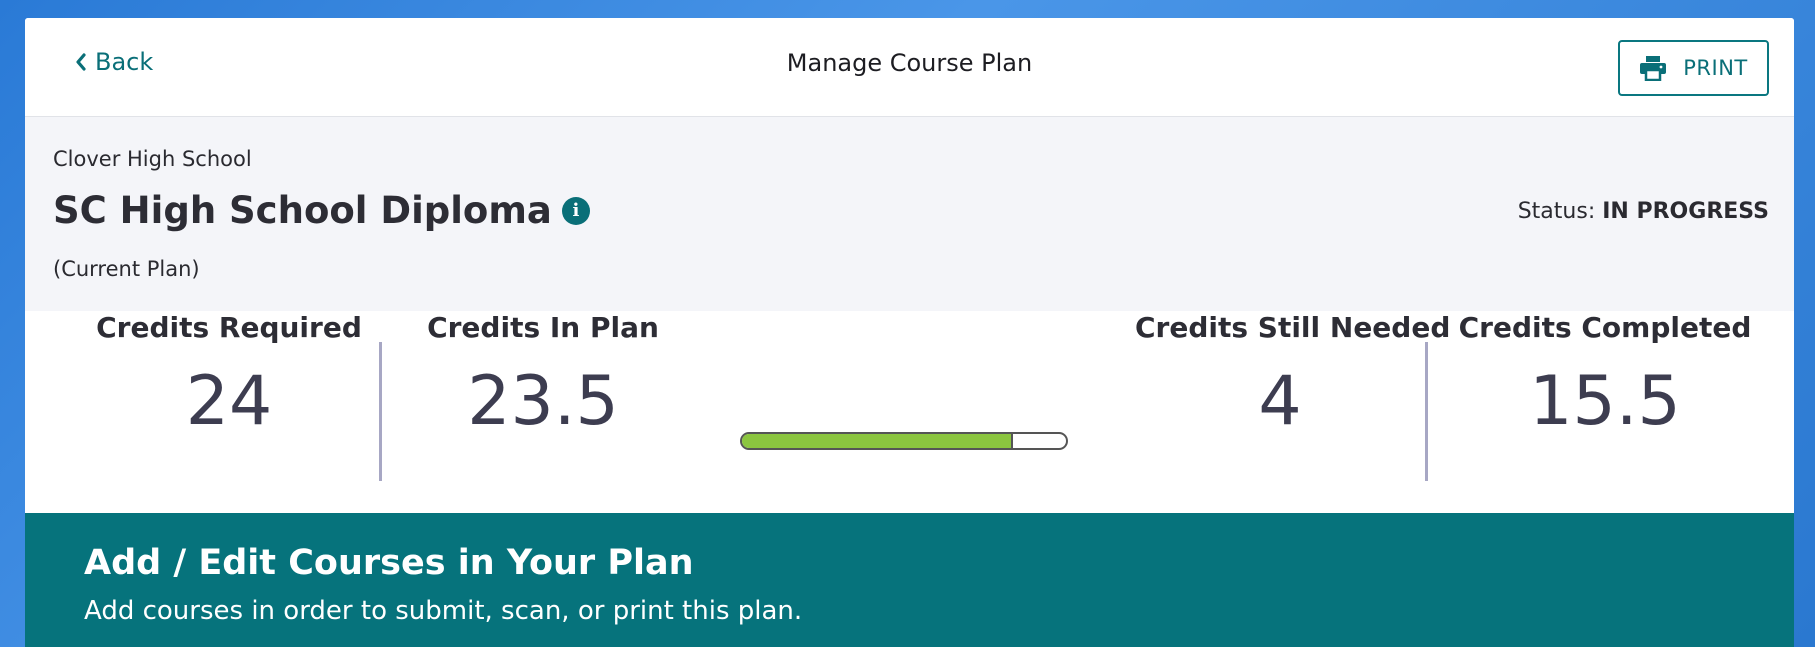 The height and width of the screenshot is (647, 1815). I want to click on current-plan-label: (Current Plan), so click(126, 269).